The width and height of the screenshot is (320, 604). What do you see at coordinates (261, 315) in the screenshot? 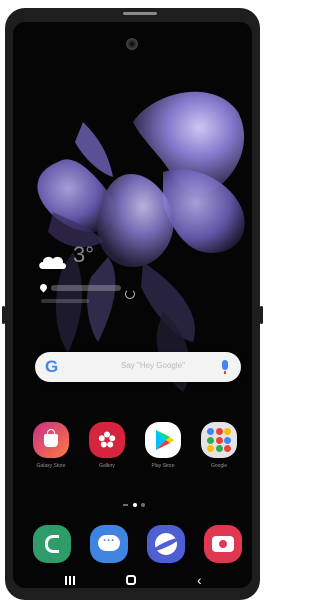
I see `side-button-right` at bounding box center [261, 315].